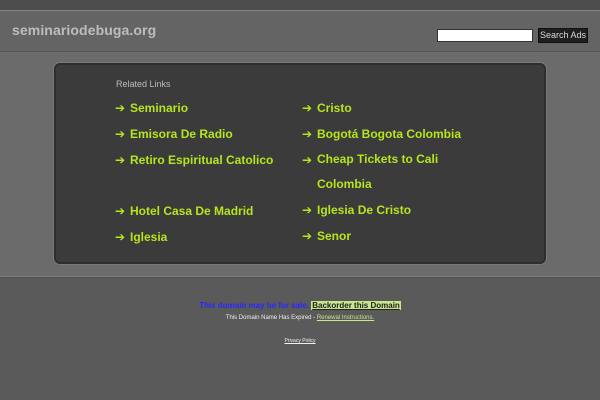 This screenshot has height=400, width=600. What do you see at coordinates (143, 84) in the screenshot?
I see `related-links-heading: Related Links` at bounding box center [143, 84].